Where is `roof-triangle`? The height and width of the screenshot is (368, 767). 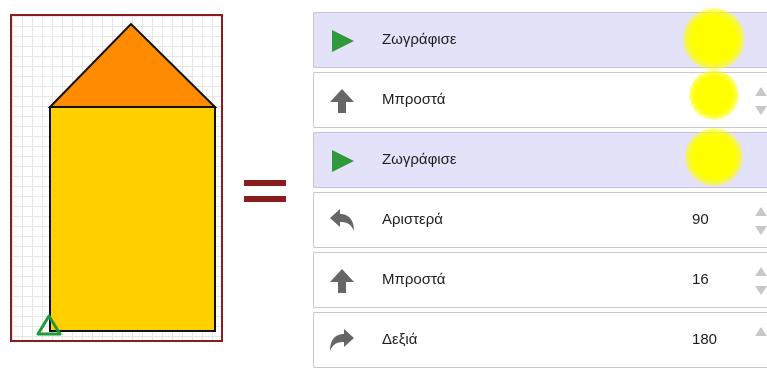
roof-triangle is located at coordinates (132, 65).